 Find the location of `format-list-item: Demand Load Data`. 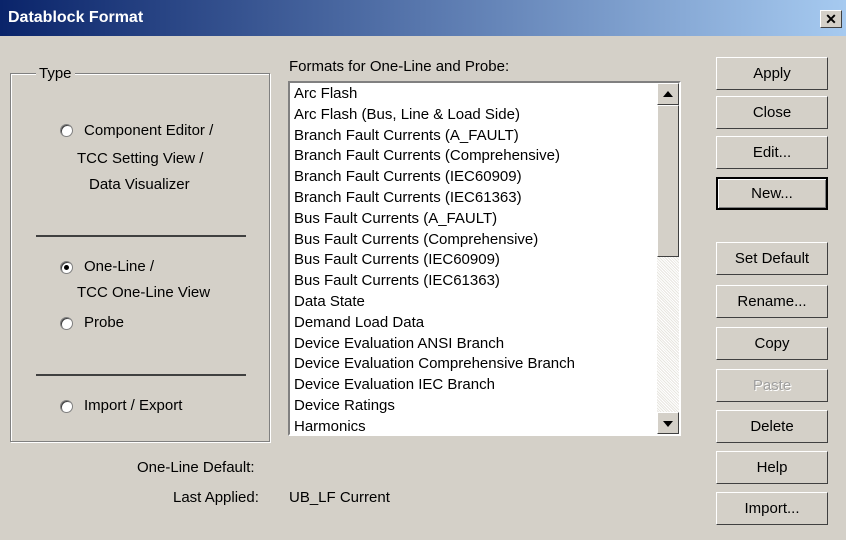

format-list-item: Demand Load Data is located at coordinates (474, 323).